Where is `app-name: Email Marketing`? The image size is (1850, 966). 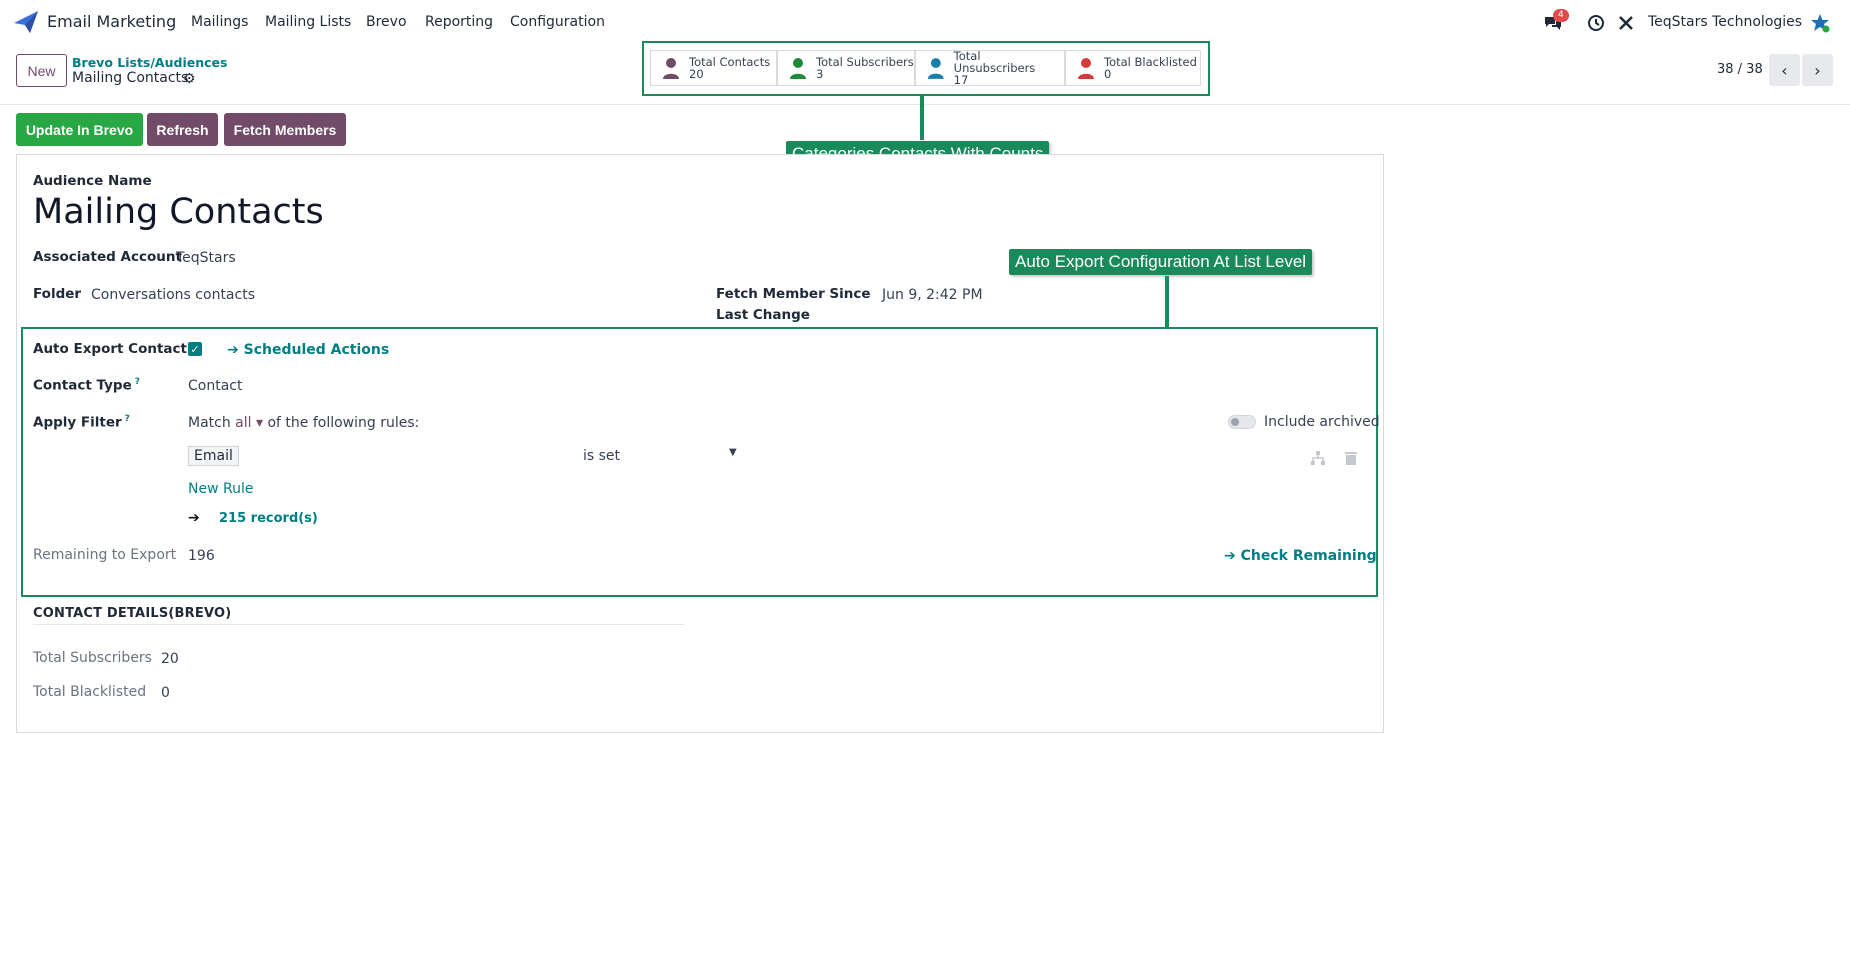
app-name: Email Marketing is located at coordinates (111, 21).